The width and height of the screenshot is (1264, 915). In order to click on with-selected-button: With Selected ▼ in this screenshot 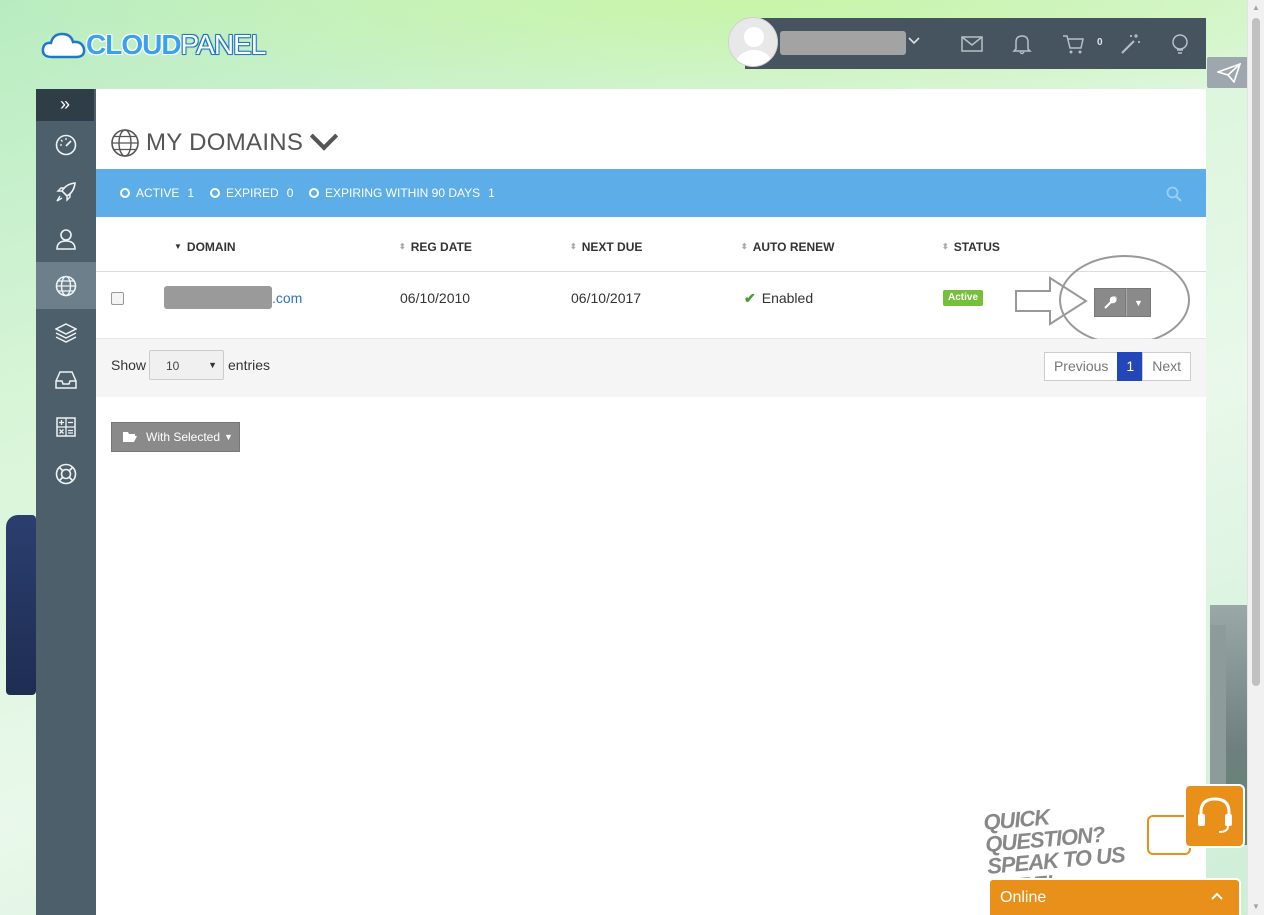, I will do `click(175, 437)`.